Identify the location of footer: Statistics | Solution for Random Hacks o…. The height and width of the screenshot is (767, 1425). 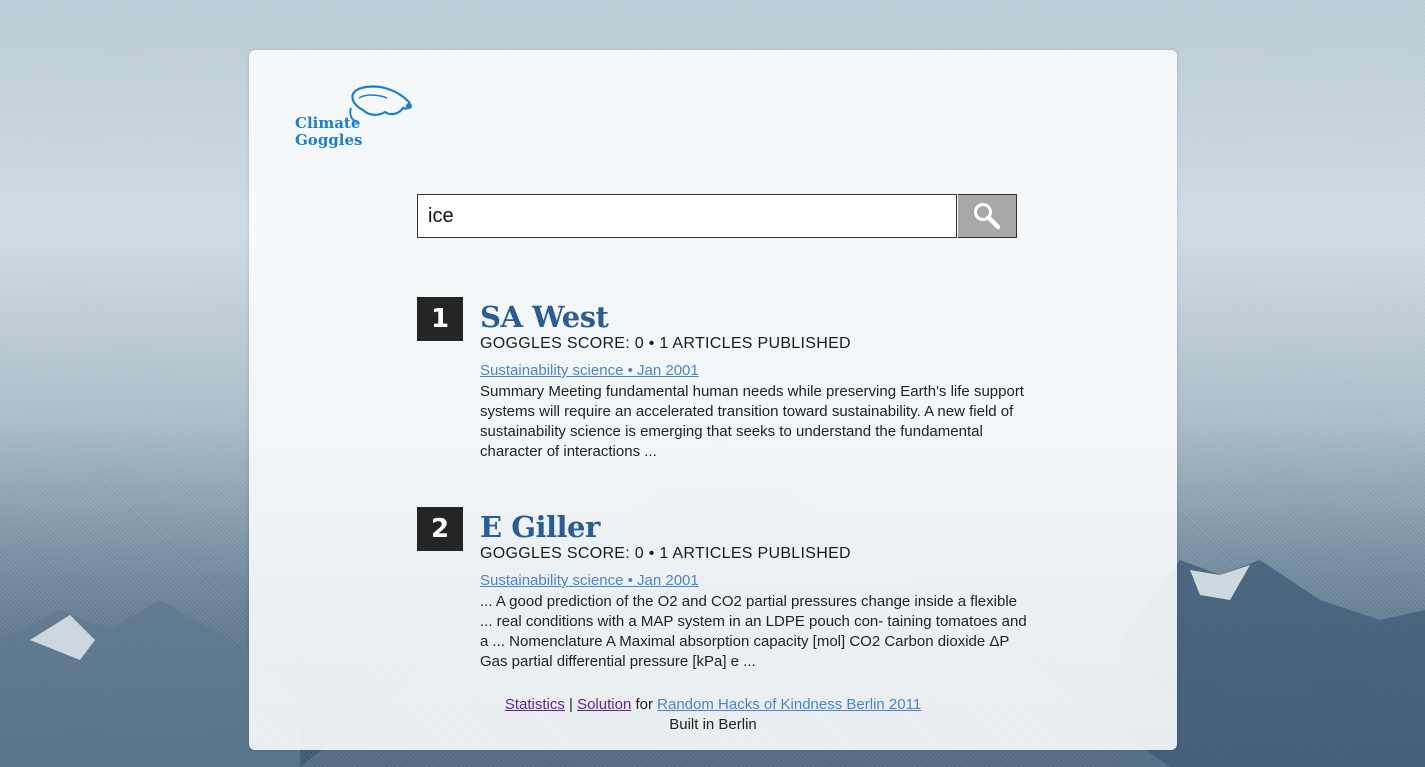
(713, 715).